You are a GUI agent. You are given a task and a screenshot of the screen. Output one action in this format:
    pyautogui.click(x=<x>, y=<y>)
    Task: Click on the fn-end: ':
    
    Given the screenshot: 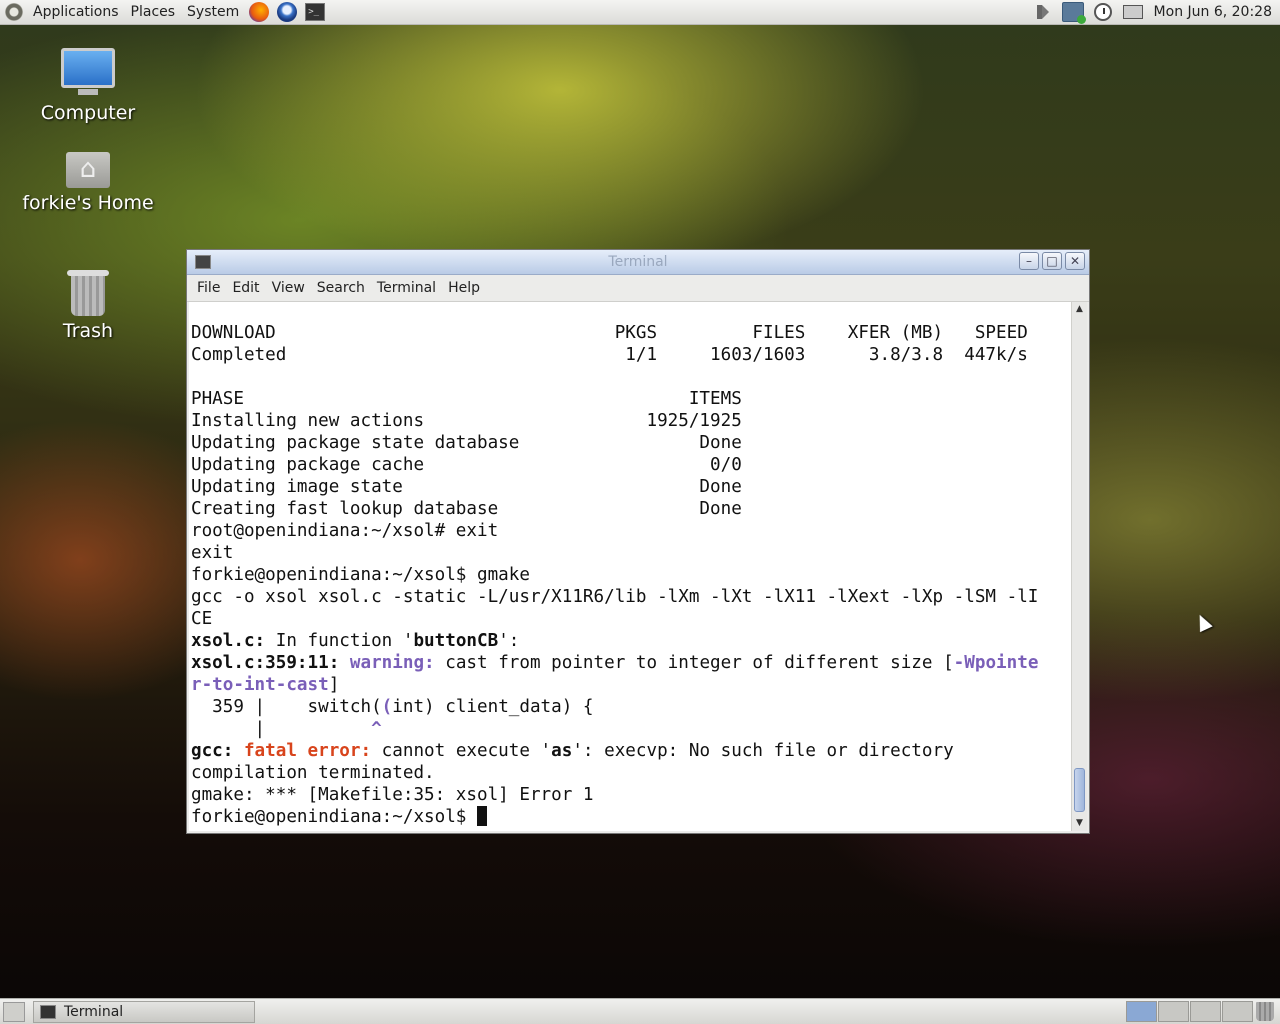 What is the action you would take?
    pyautogui.click(x=509, y=641)
    